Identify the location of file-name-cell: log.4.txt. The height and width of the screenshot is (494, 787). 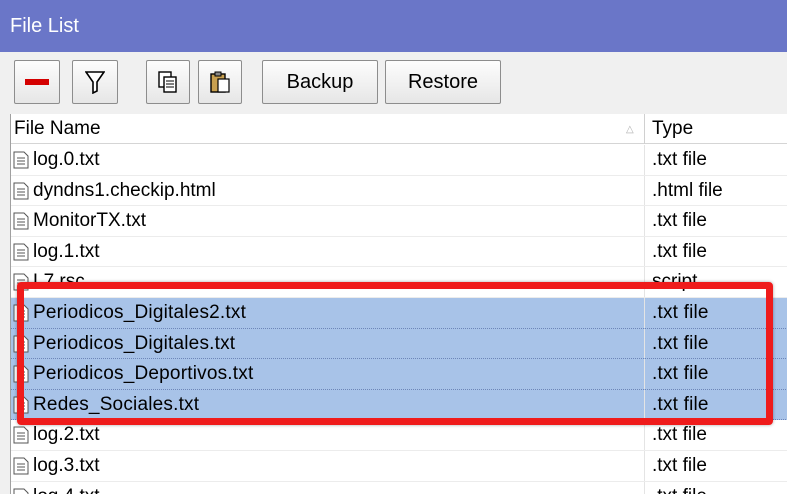
(56, 488).